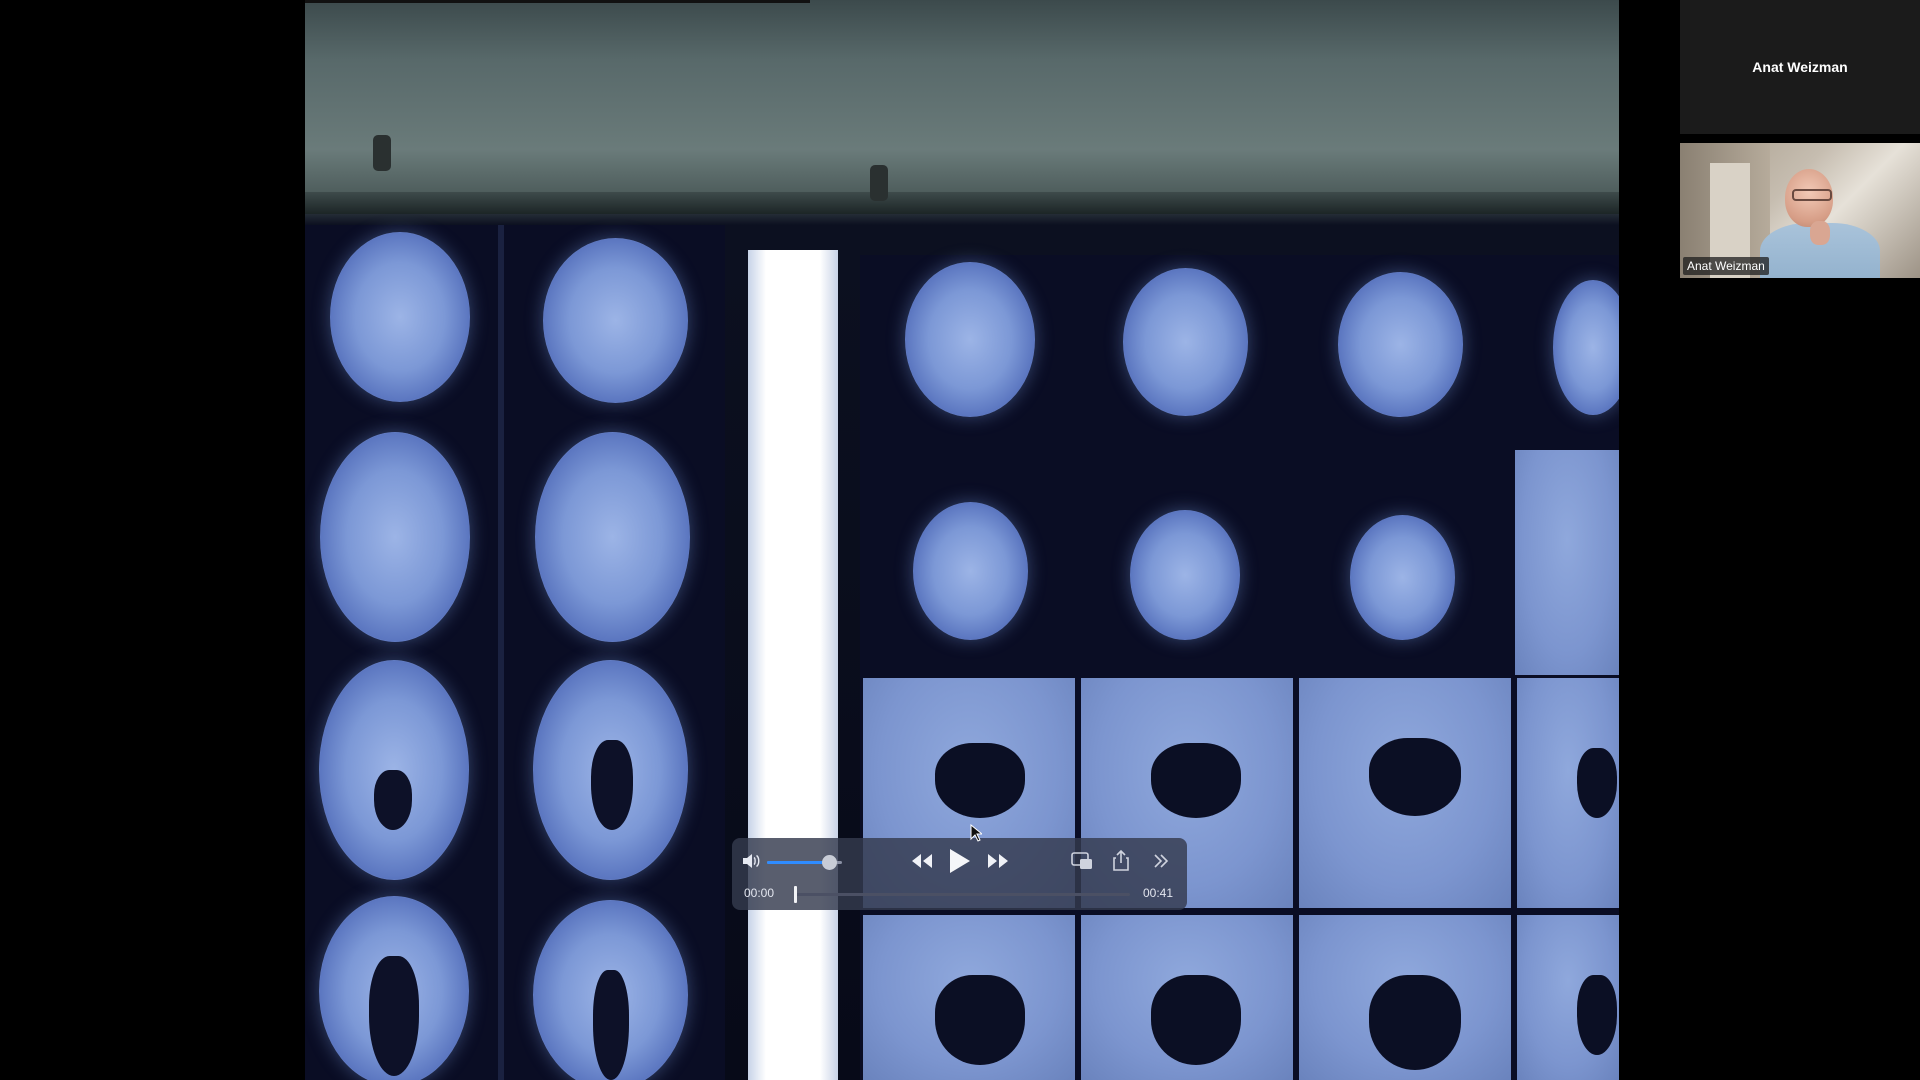 This screenshot has width=1920, height=1080. Describe the element at coordinates (998, 861) in the screenshot. I see `fast-forward-icon` at that location.